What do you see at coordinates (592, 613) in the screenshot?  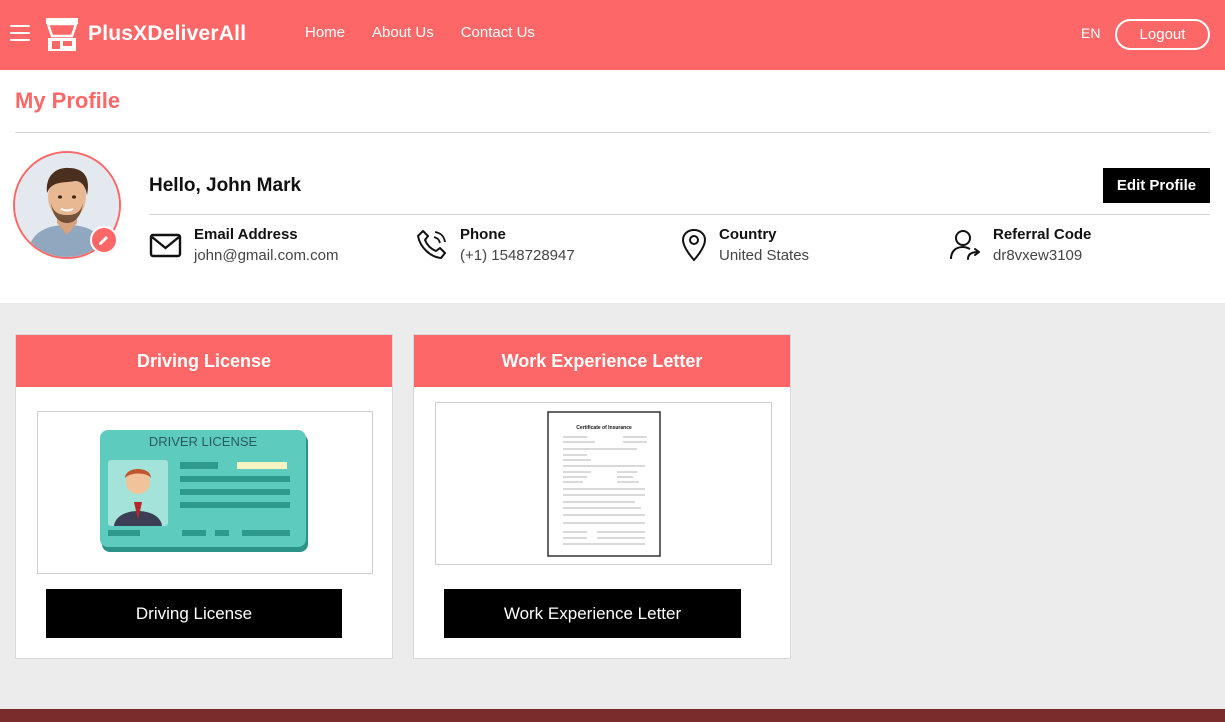 I see `work-experience-letter-button: Work Experience Letter` at bounding box center [592, 613].